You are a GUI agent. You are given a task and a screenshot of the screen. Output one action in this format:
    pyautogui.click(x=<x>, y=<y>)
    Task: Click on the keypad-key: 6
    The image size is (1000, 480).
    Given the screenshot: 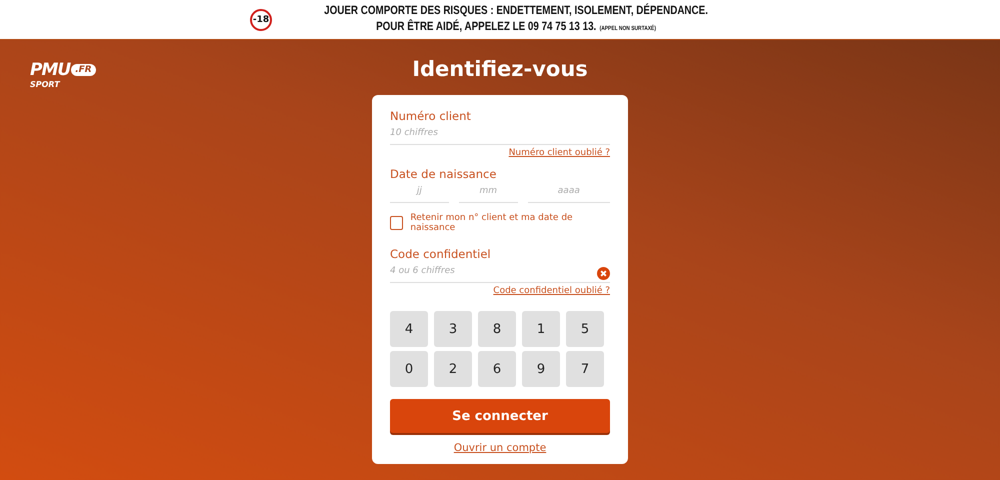 What is the action you would take?
    pyautogui.click(x=497, y=369)
    